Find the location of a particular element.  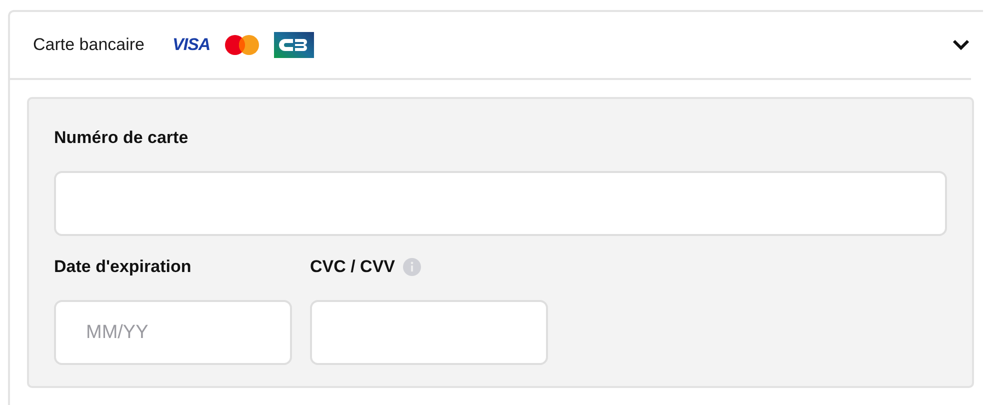

field-label: CVC / CVV is located at coordinates (353, 267).